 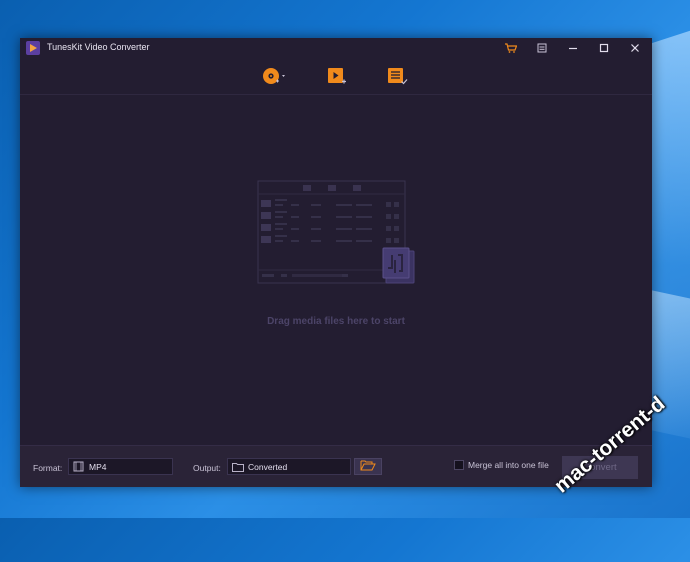 What do you see at coordinates (275, 76) in the screenshot?
I see `add-dvd-icon` at bounding box center [275, 76].